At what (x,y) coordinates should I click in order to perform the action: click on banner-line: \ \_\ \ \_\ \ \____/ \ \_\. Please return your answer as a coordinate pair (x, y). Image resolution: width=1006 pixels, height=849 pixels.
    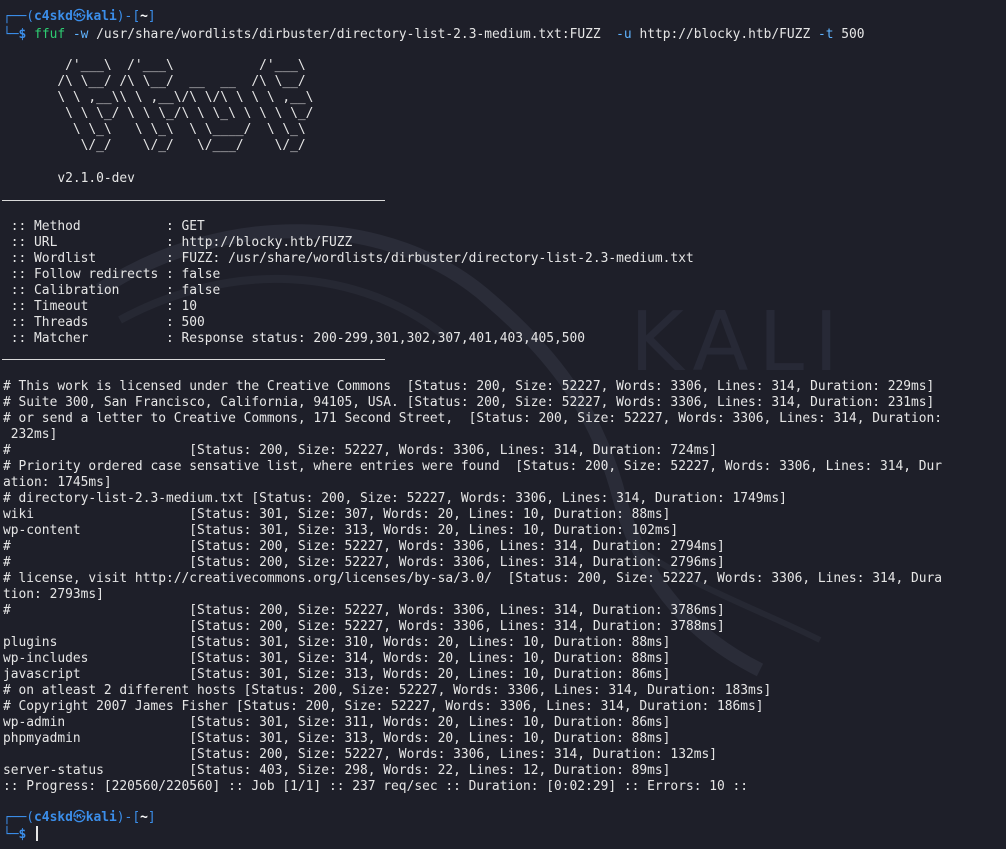
    Looking at the image, I should click on (181, 129).